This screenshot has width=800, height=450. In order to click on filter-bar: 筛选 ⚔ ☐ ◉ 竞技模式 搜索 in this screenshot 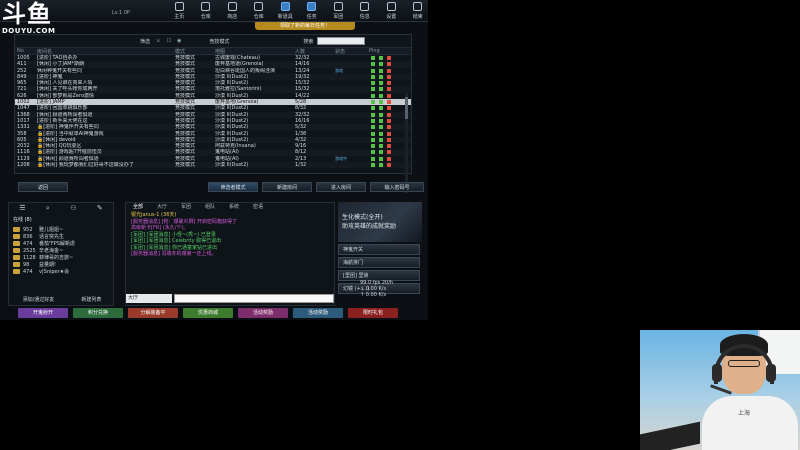, I will do `click(213, 41)`.